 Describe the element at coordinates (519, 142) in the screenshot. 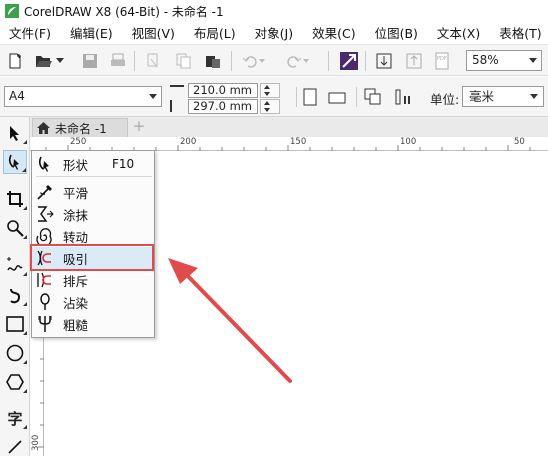

I see `ruler-label: 50` at that location.